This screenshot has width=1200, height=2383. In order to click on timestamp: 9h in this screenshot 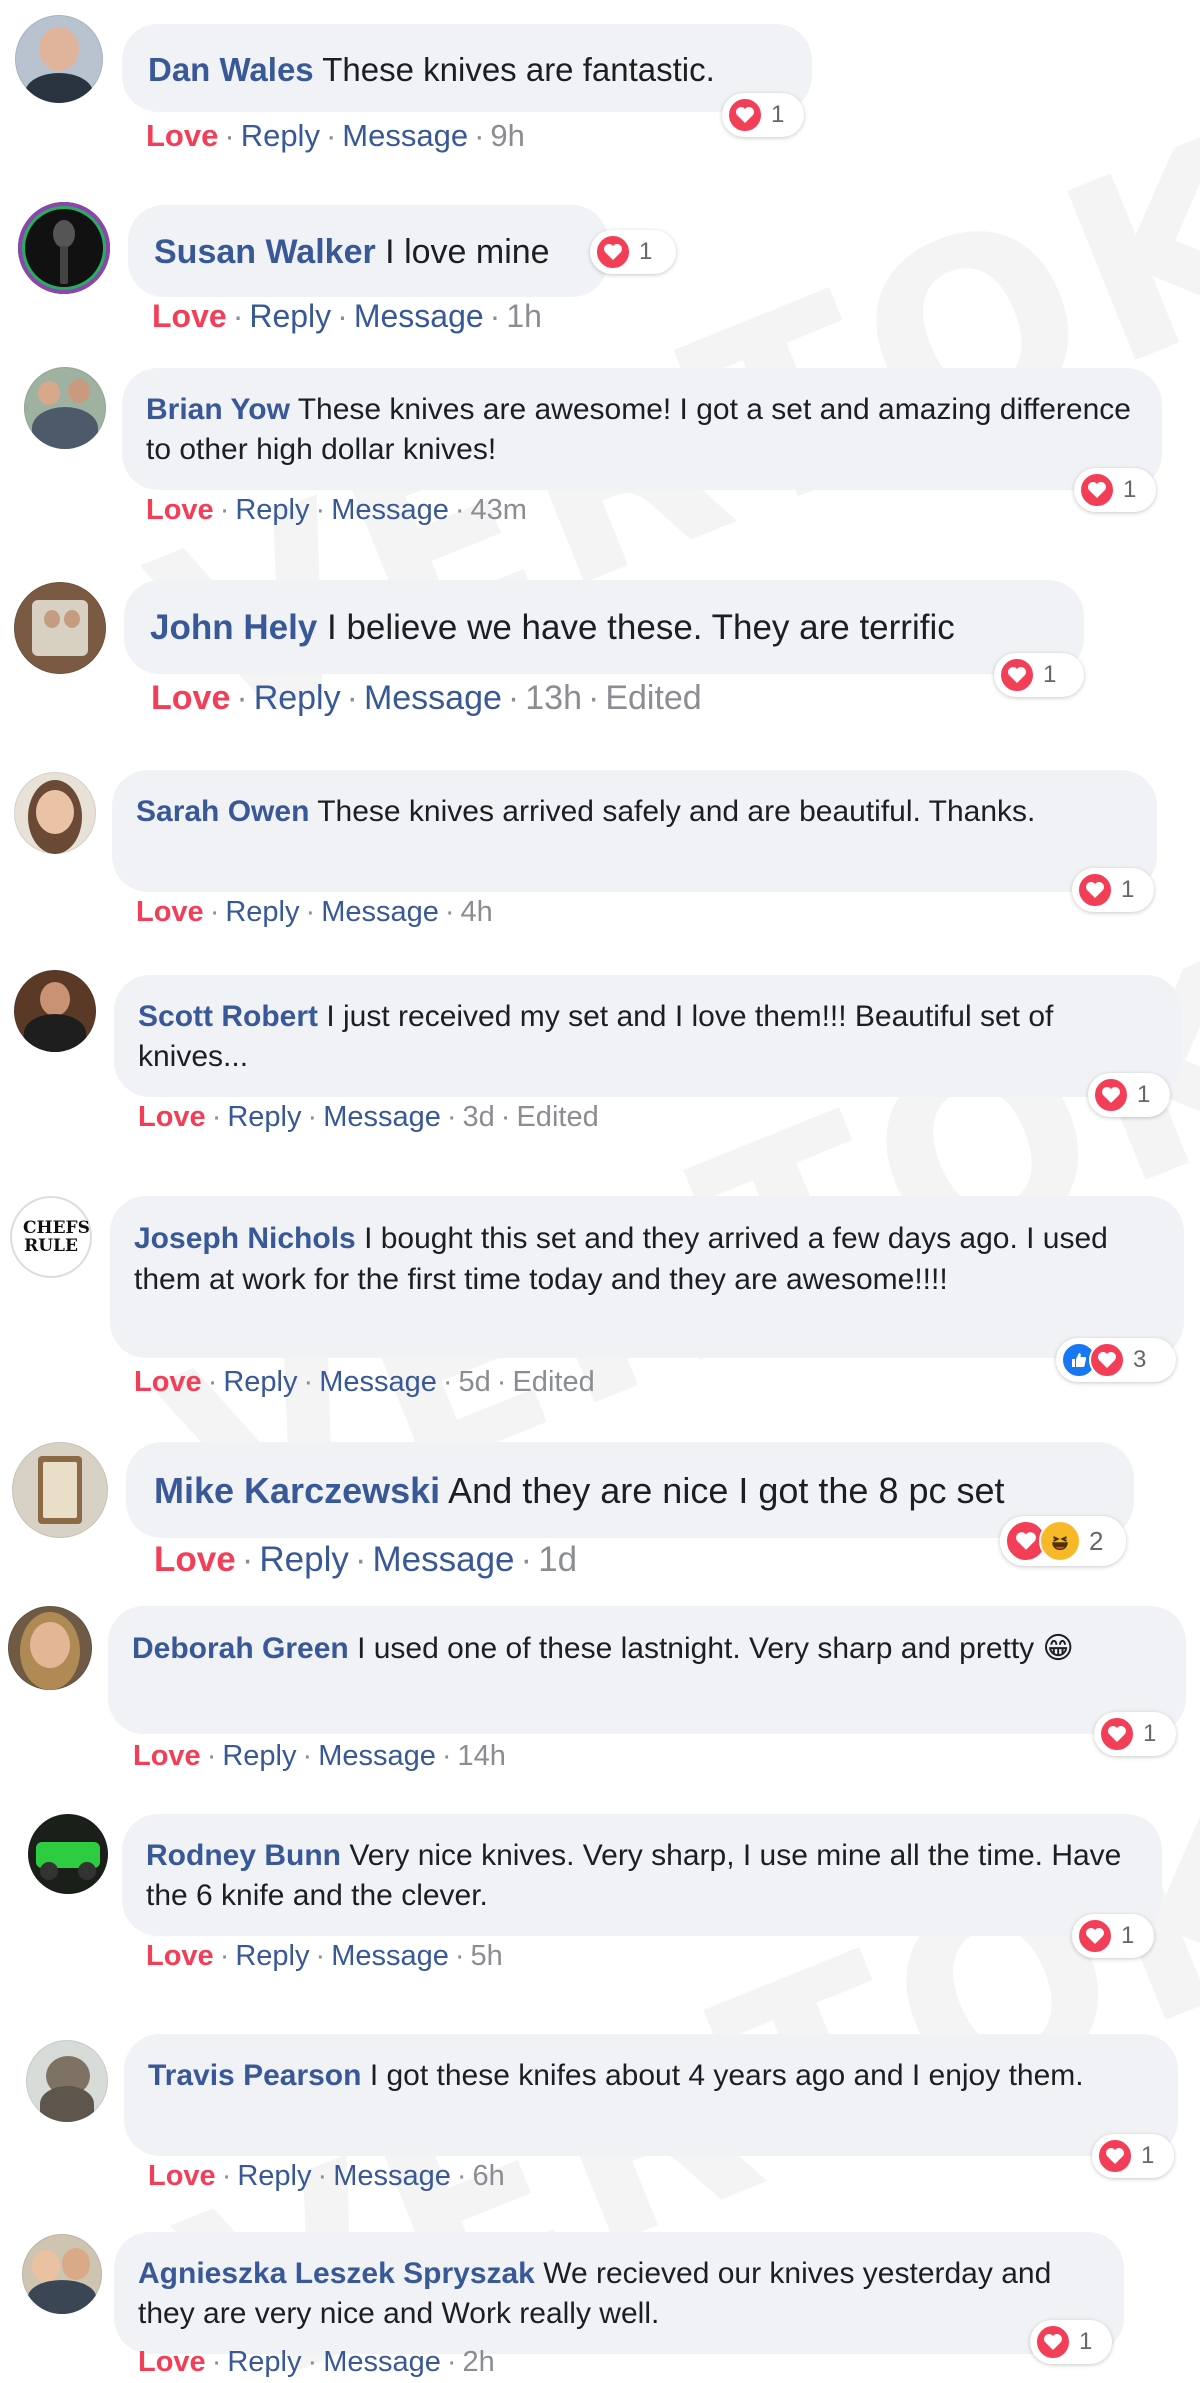, I will do `click(507, 135)`.